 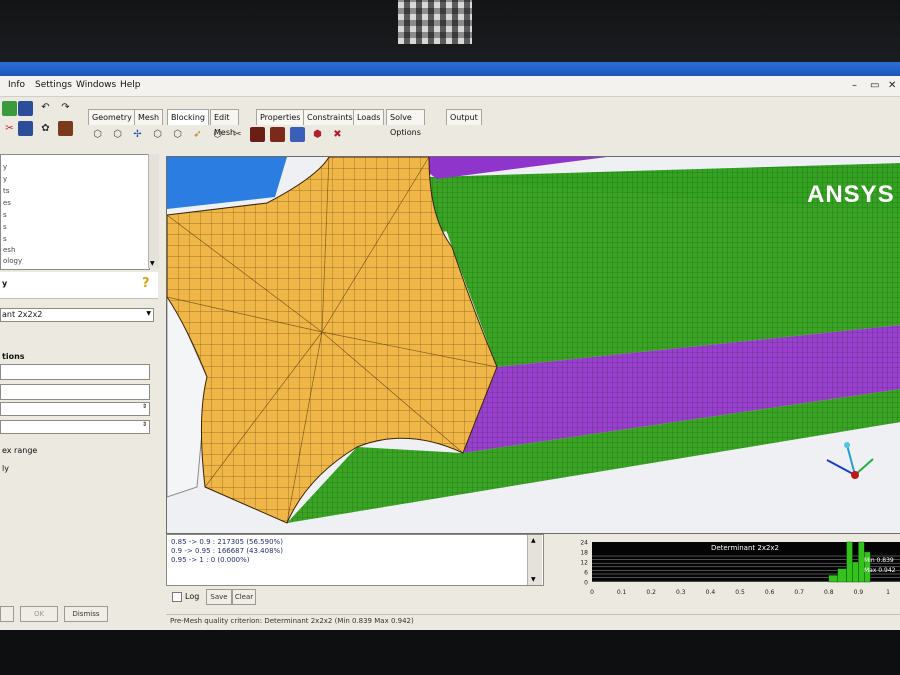 What do you see at coordinates (464, 117) in the screenshot?
I see `tab-output: Output` at bounding box center [464, 117].